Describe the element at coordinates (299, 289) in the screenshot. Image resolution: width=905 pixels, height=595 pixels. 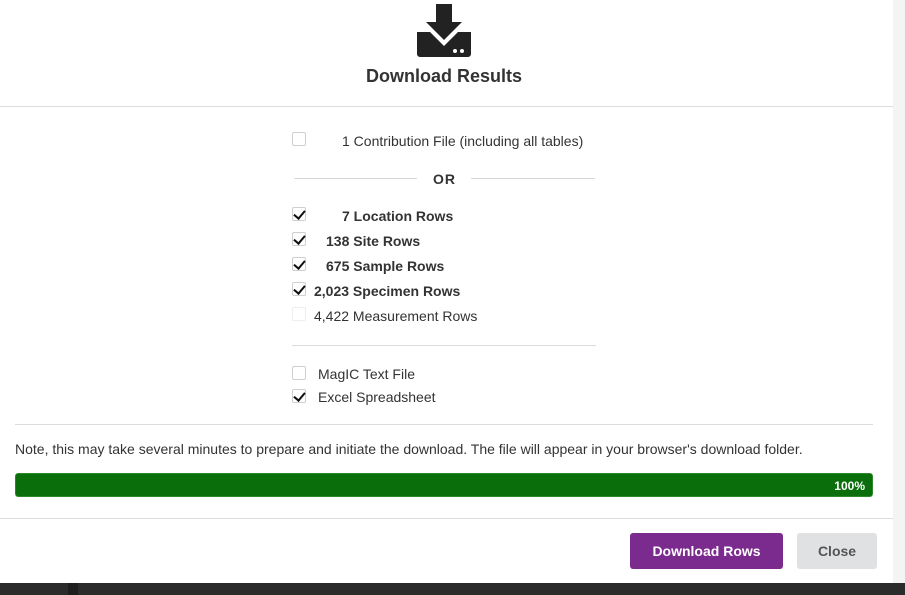
I see `specimen-rows-checkbox` at that location.